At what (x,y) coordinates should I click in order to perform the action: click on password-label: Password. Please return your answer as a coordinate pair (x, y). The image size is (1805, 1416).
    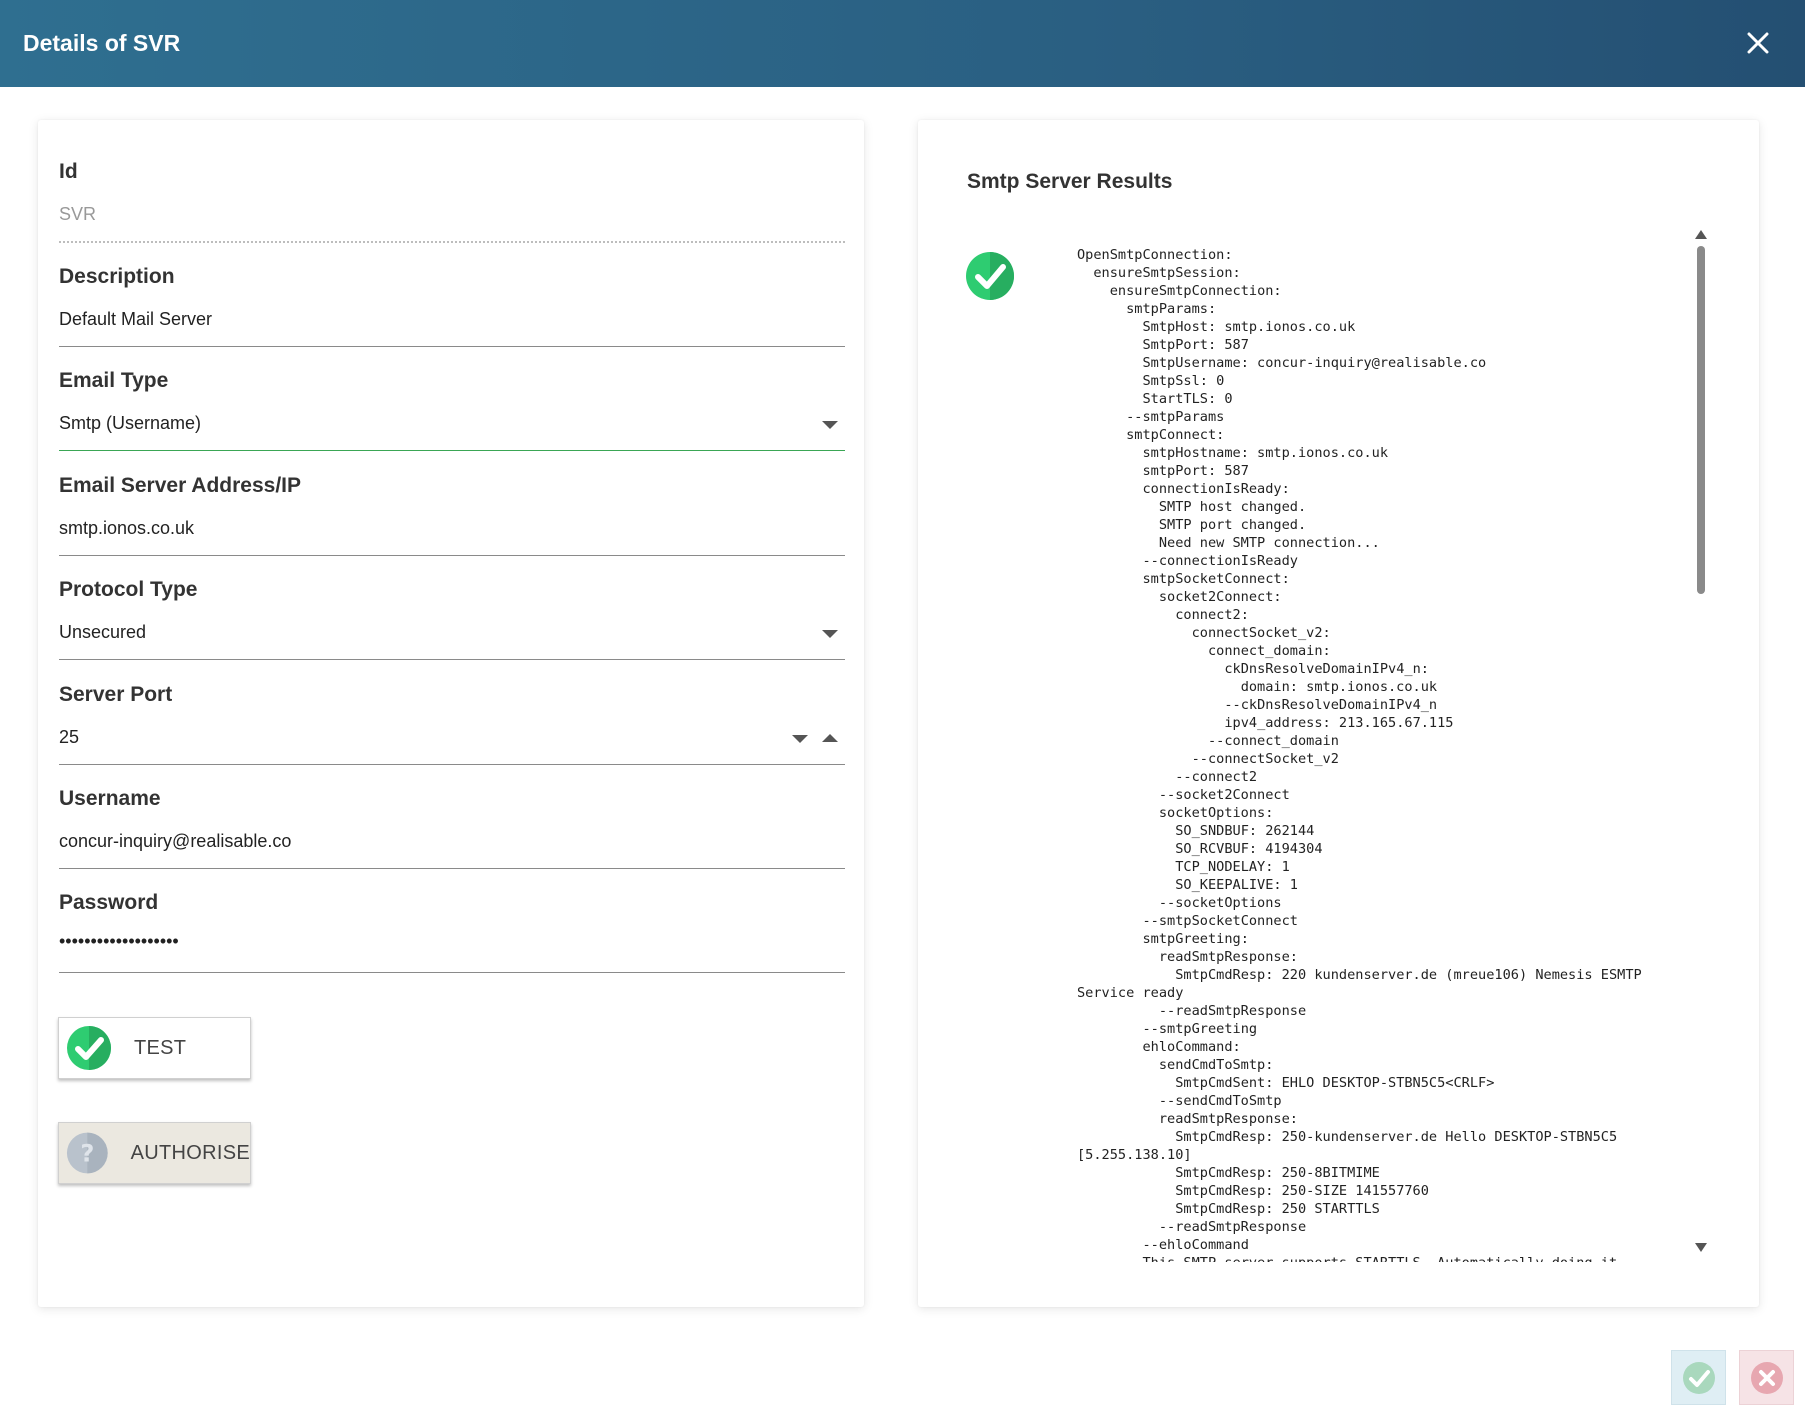
    Looking at the image, I should click on (109, 902).